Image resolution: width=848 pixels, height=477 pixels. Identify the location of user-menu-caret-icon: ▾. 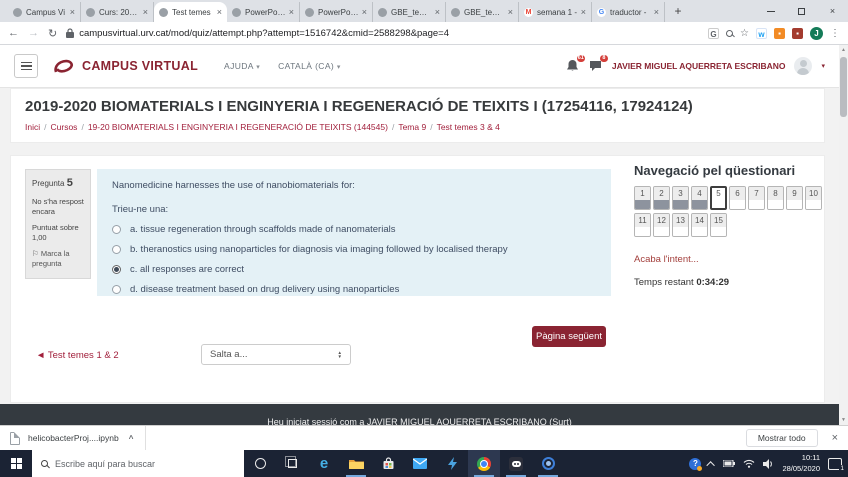
(823, 66).